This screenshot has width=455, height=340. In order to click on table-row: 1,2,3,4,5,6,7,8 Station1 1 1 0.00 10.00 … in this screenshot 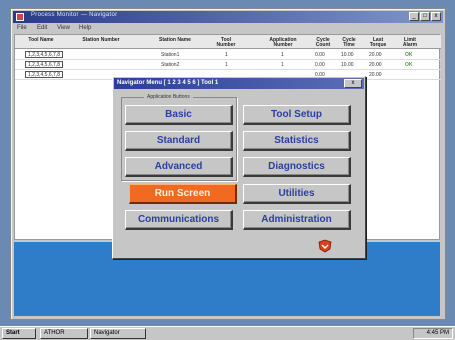, I will do `click(228, 55)`.